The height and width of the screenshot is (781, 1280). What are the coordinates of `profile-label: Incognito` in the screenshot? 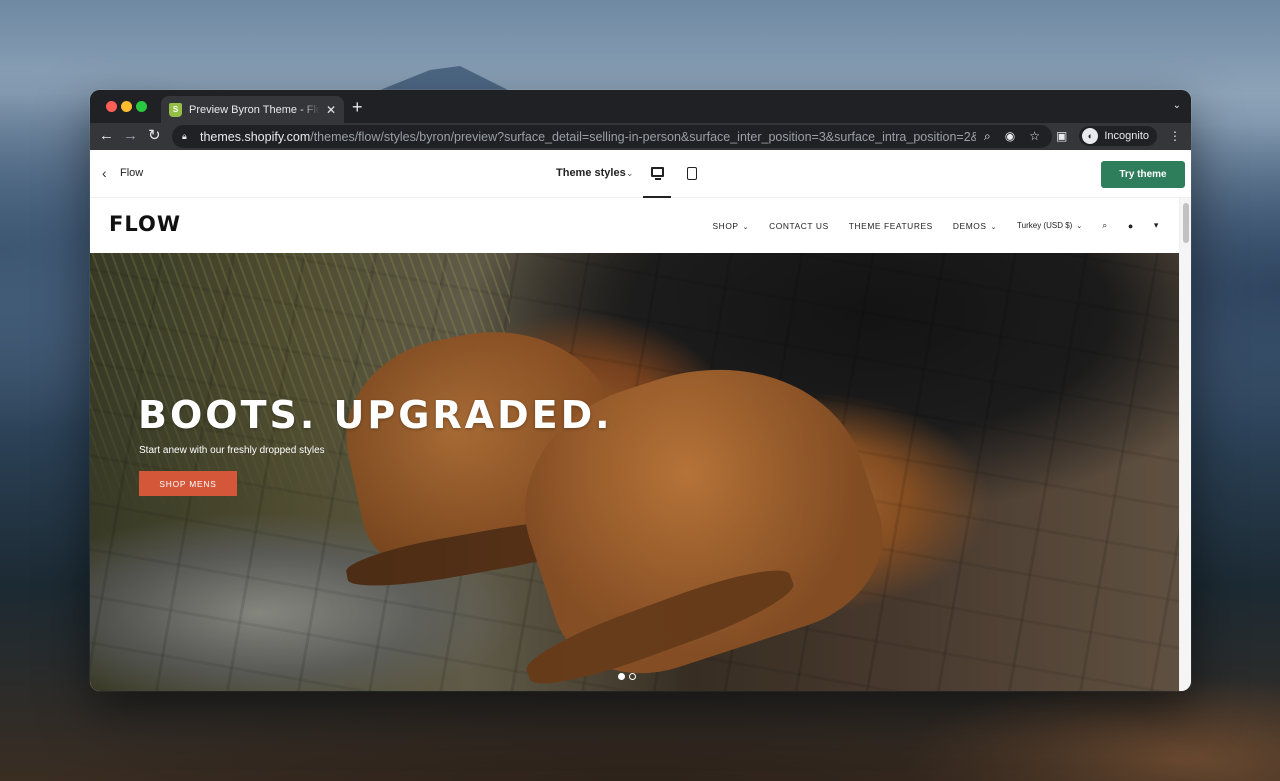 It's located at (1126, 136).